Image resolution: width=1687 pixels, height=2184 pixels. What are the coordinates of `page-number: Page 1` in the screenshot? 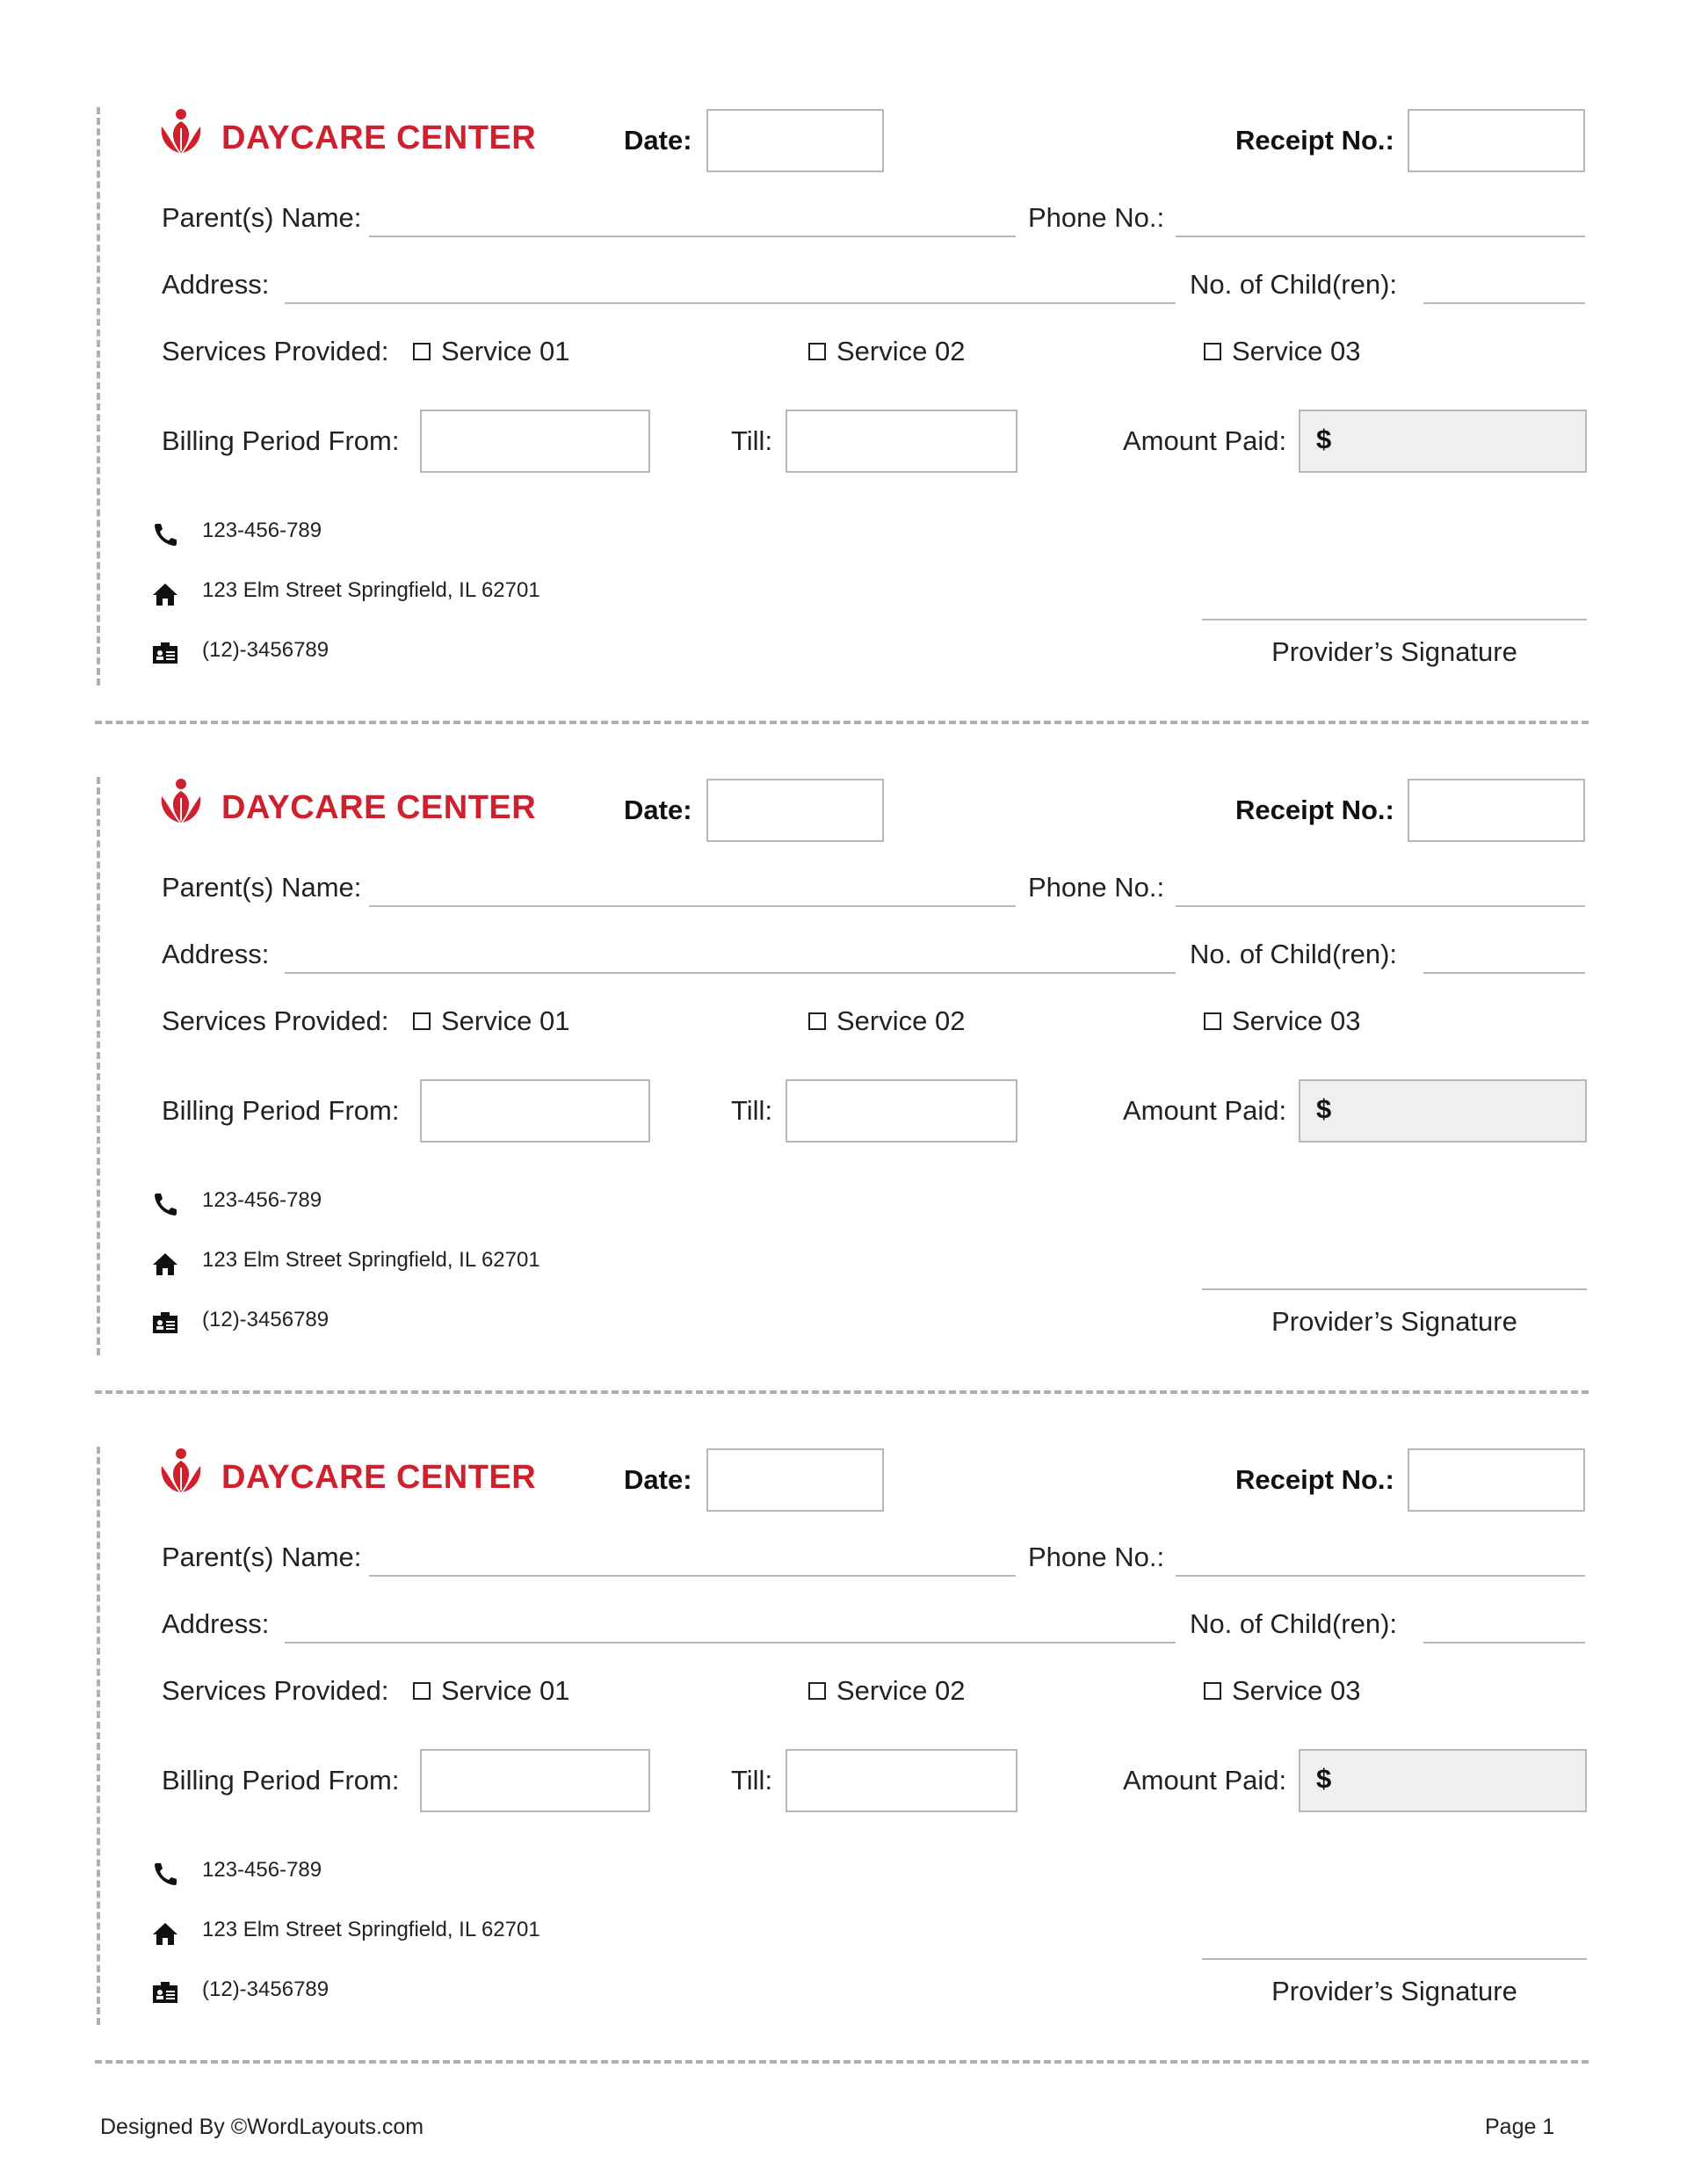 It's located at (1520, 2127).